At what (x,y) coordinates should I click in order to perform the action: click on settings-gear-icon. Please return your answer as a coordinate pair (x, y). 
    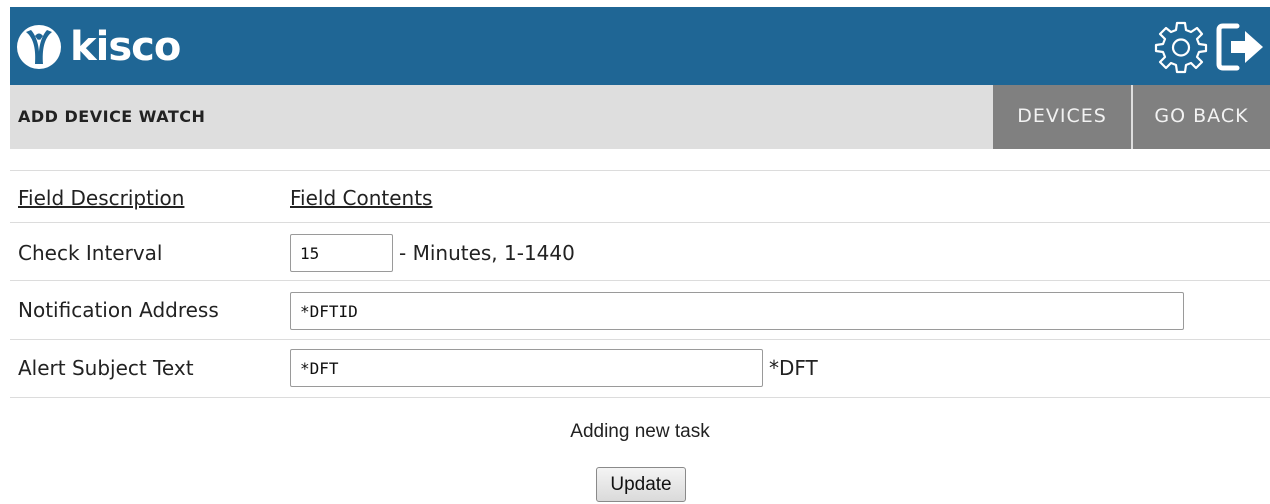
    Looking at the image, I should click on (1181, 47).